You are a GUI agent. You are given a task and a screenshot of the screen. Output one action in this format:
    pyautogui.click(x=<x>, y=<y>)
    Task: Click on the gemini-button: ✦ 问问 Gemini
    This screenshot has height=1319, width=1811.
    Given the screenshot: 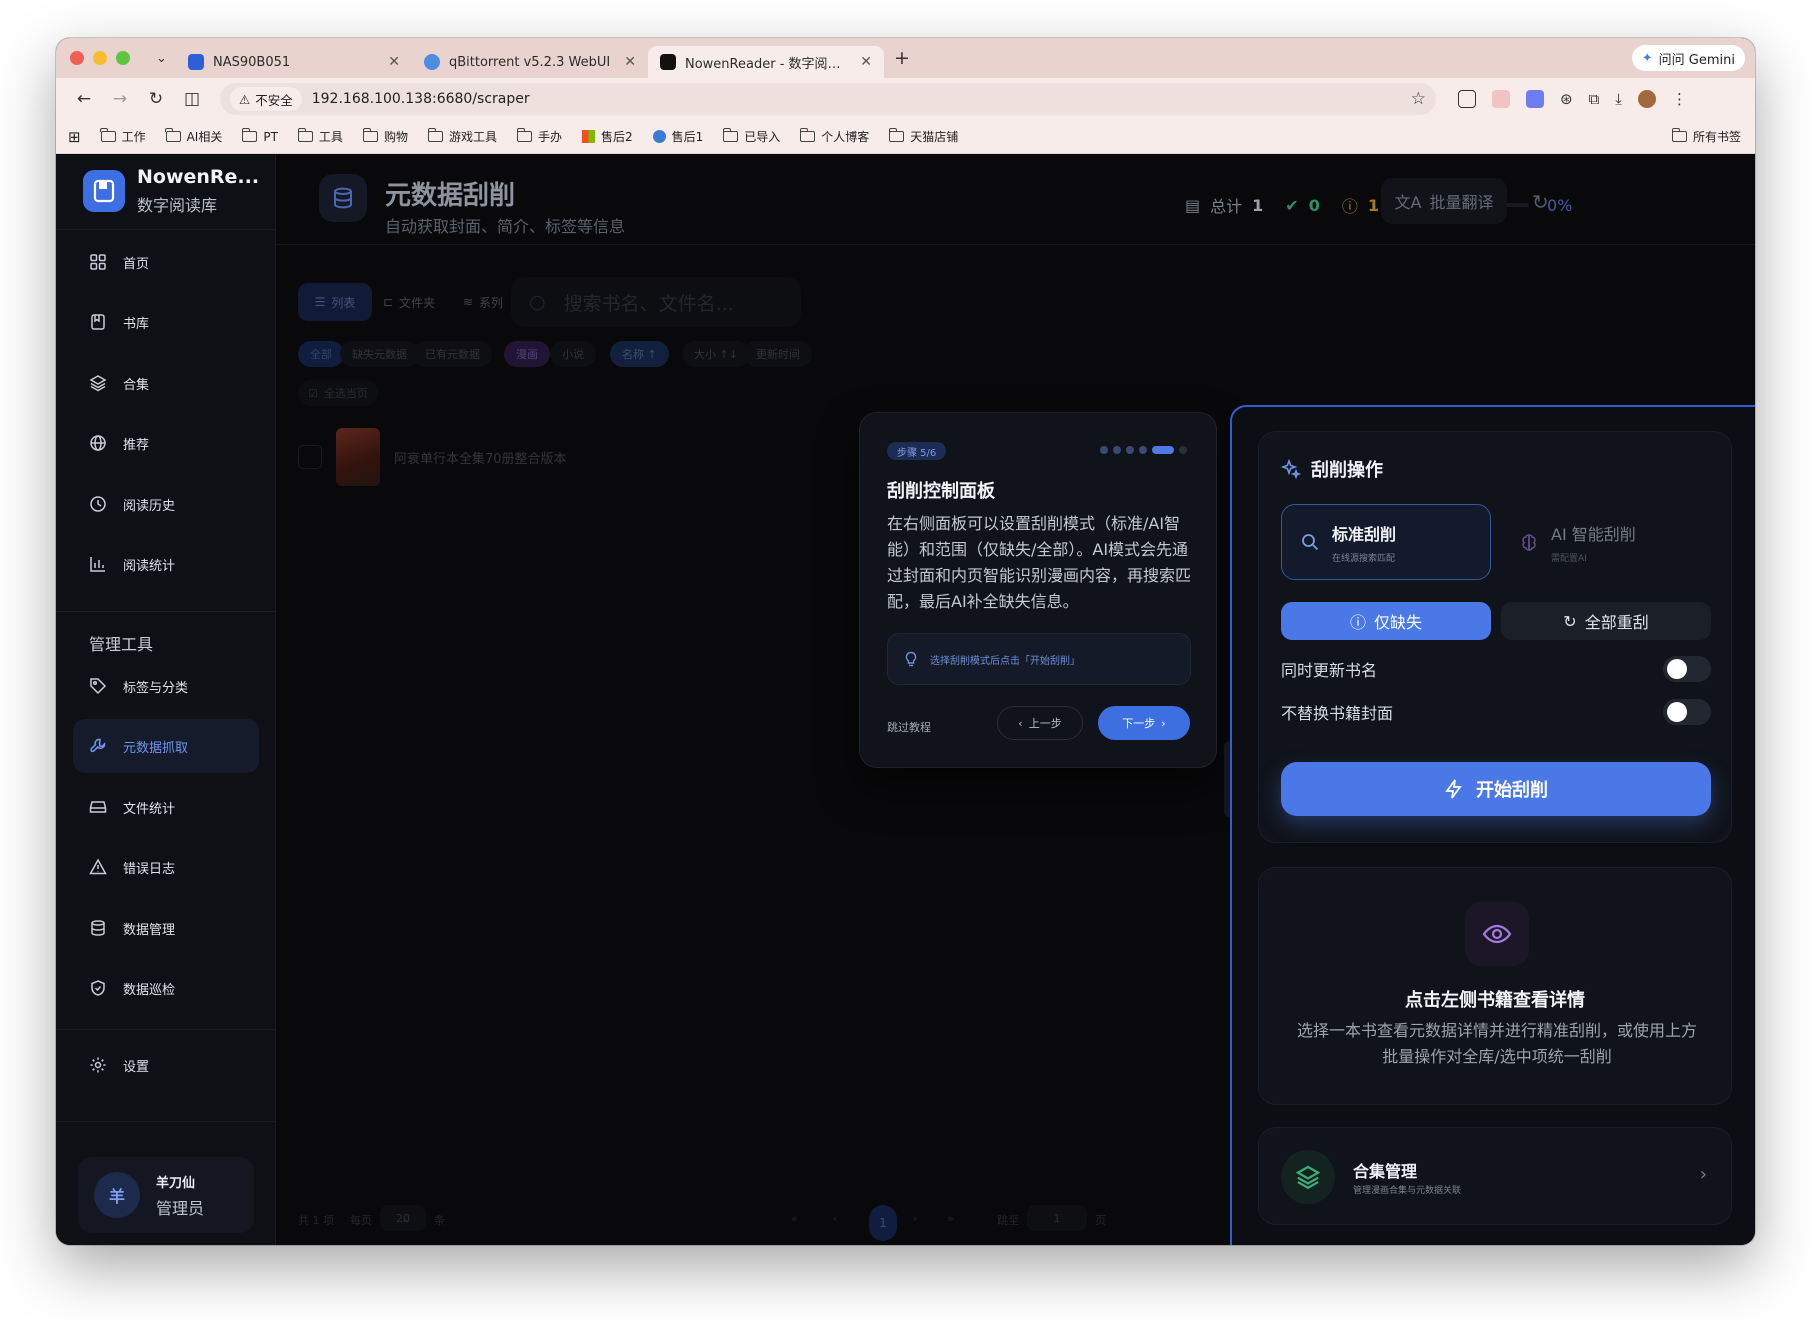 What is the action you would take?
    pyautogui.click(x=1688, y=58)
    